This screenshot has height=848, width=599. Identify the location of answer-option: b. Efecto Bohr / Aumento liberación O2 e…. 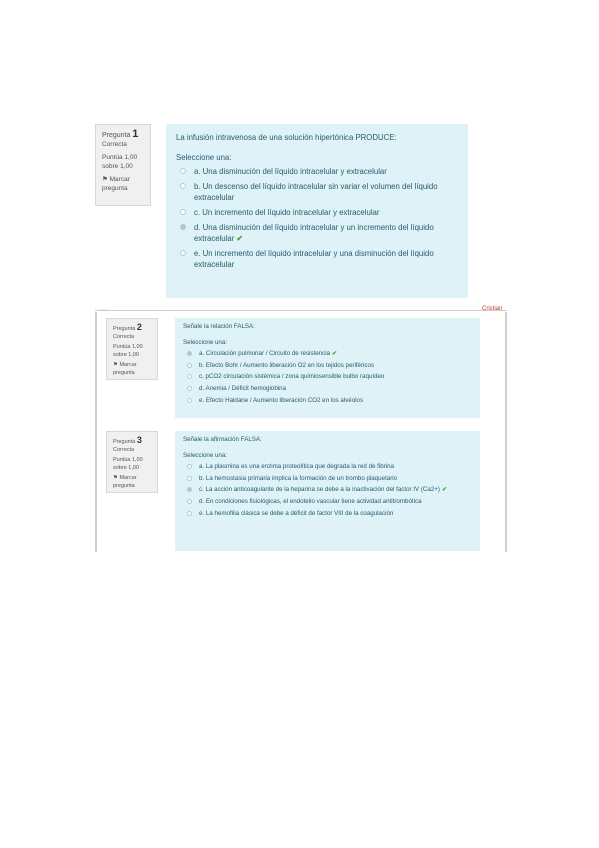
(327, 366).